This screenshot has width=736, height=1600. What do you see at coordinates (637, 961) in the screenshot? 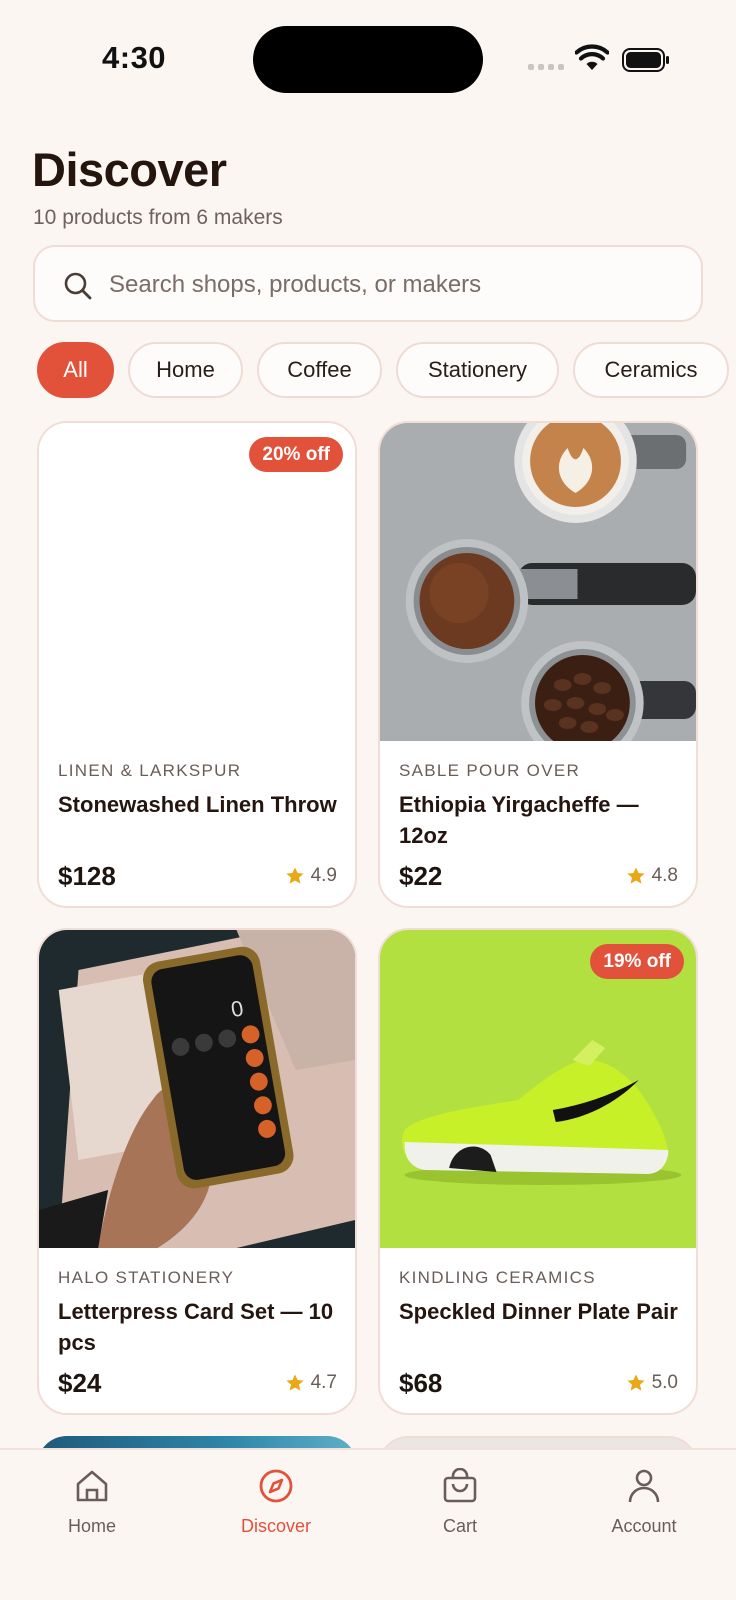
I see `discount-badge: 19% off` at bounding box center [637, 961].